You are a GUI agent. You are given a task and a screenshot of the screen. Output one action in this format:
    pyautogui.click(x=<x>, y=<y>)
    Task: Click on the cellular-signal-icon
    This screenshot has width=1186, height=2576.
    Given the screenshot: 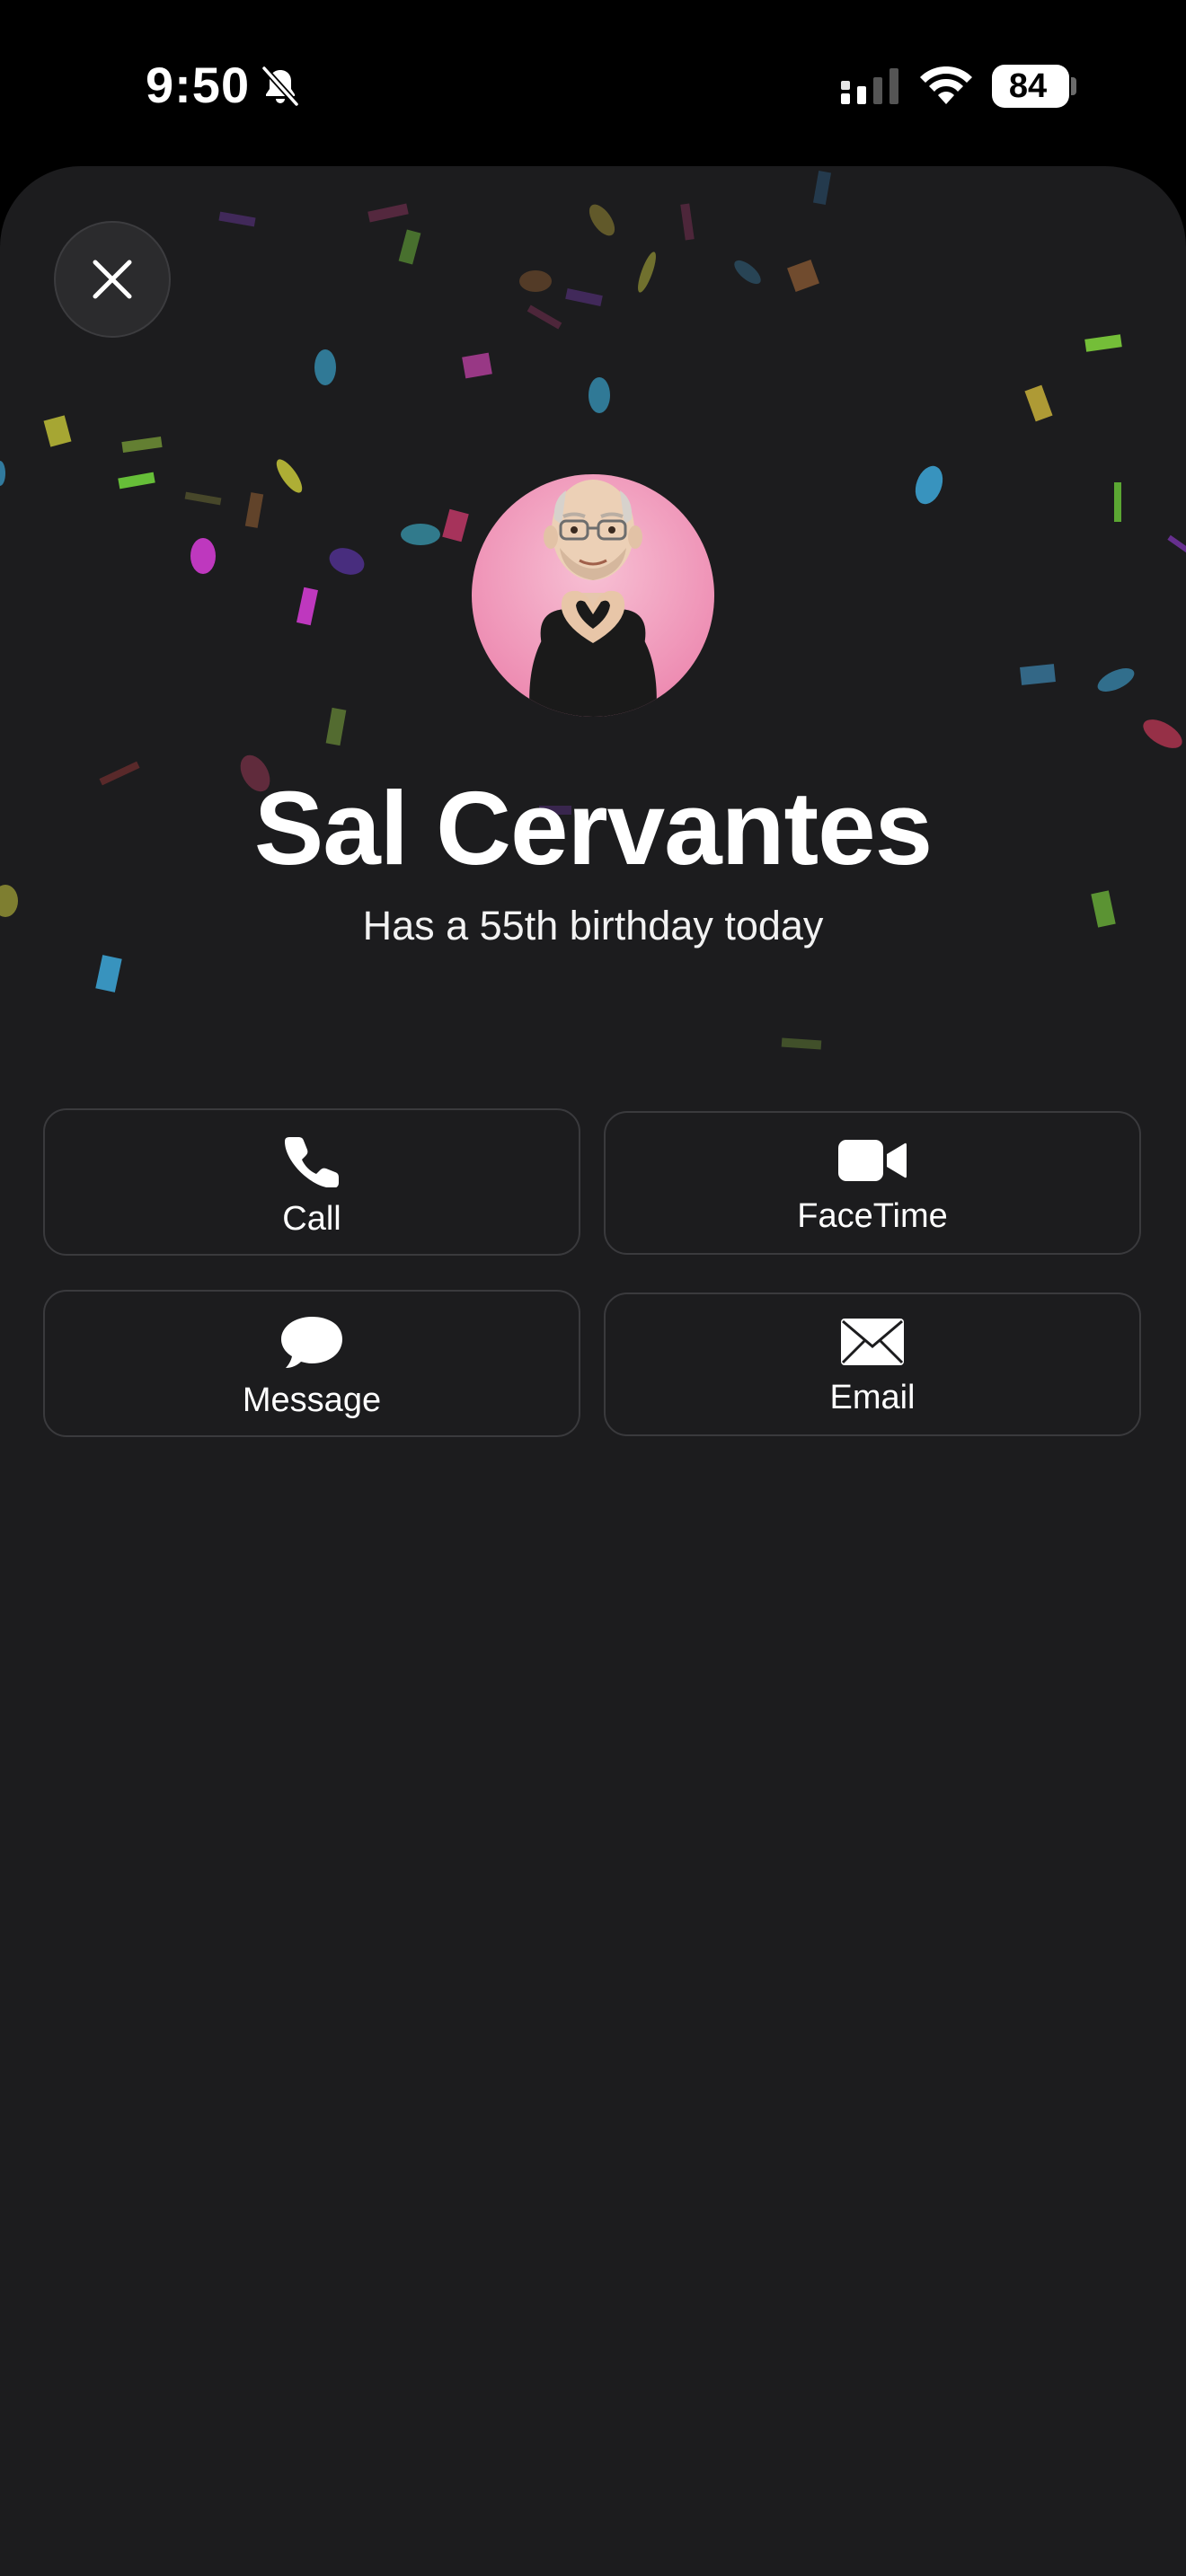 What is the action you would take?
    pyautogui.click(x=869, y=86)
    